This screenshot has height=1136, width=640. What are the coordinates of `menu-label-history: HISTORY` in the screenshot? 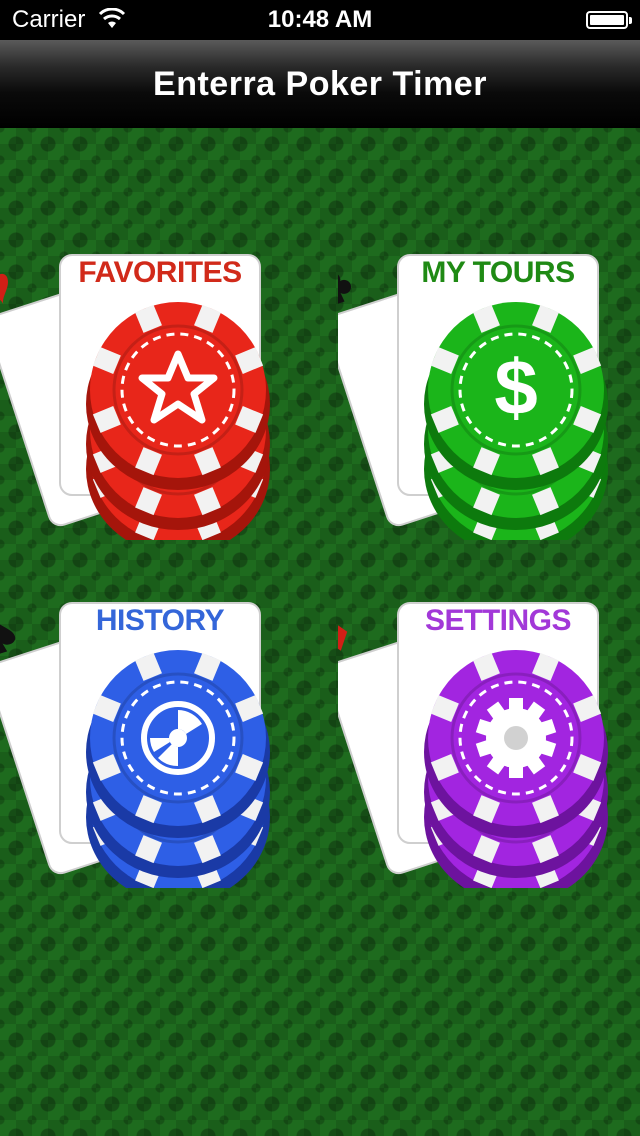 It's located at (160, 620).